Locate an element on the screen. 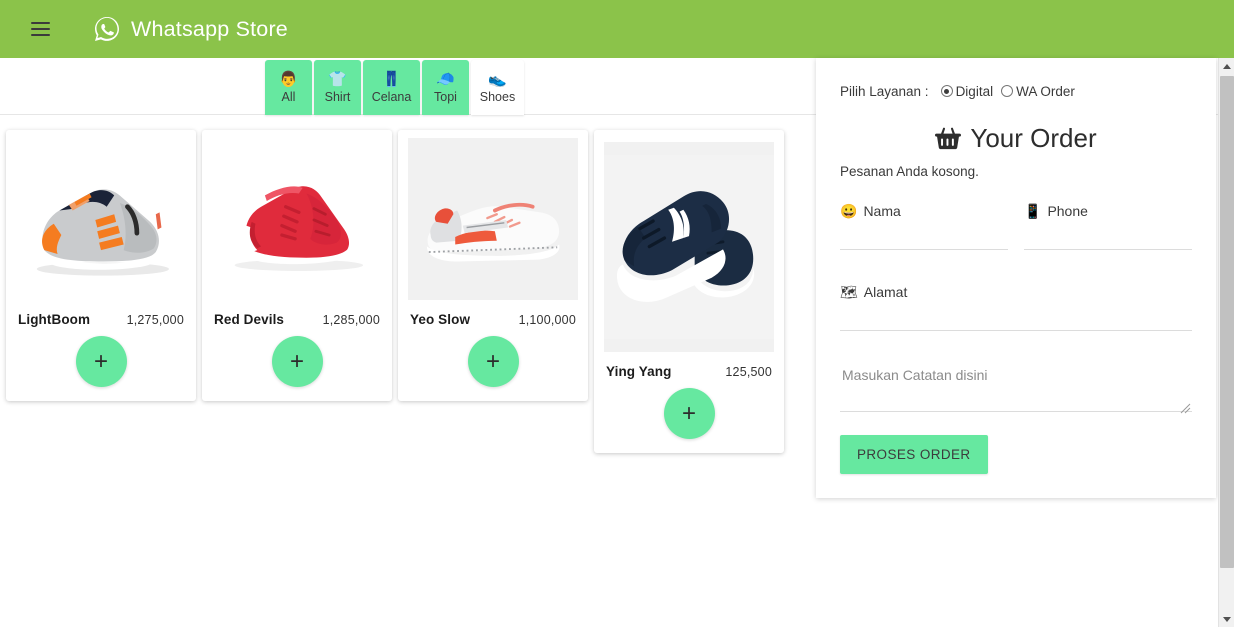 Image resolution: width=1234 pixels, height=627 pixels. radio-digital-label: Digital is located at coordinates (974, 91).